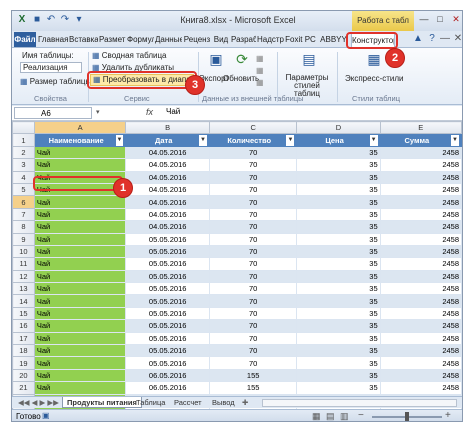  What do you see at coordinates (445, 39) in the screenshot?
I see `doc-minimize-icon: —` at bounding box center [445, 39].